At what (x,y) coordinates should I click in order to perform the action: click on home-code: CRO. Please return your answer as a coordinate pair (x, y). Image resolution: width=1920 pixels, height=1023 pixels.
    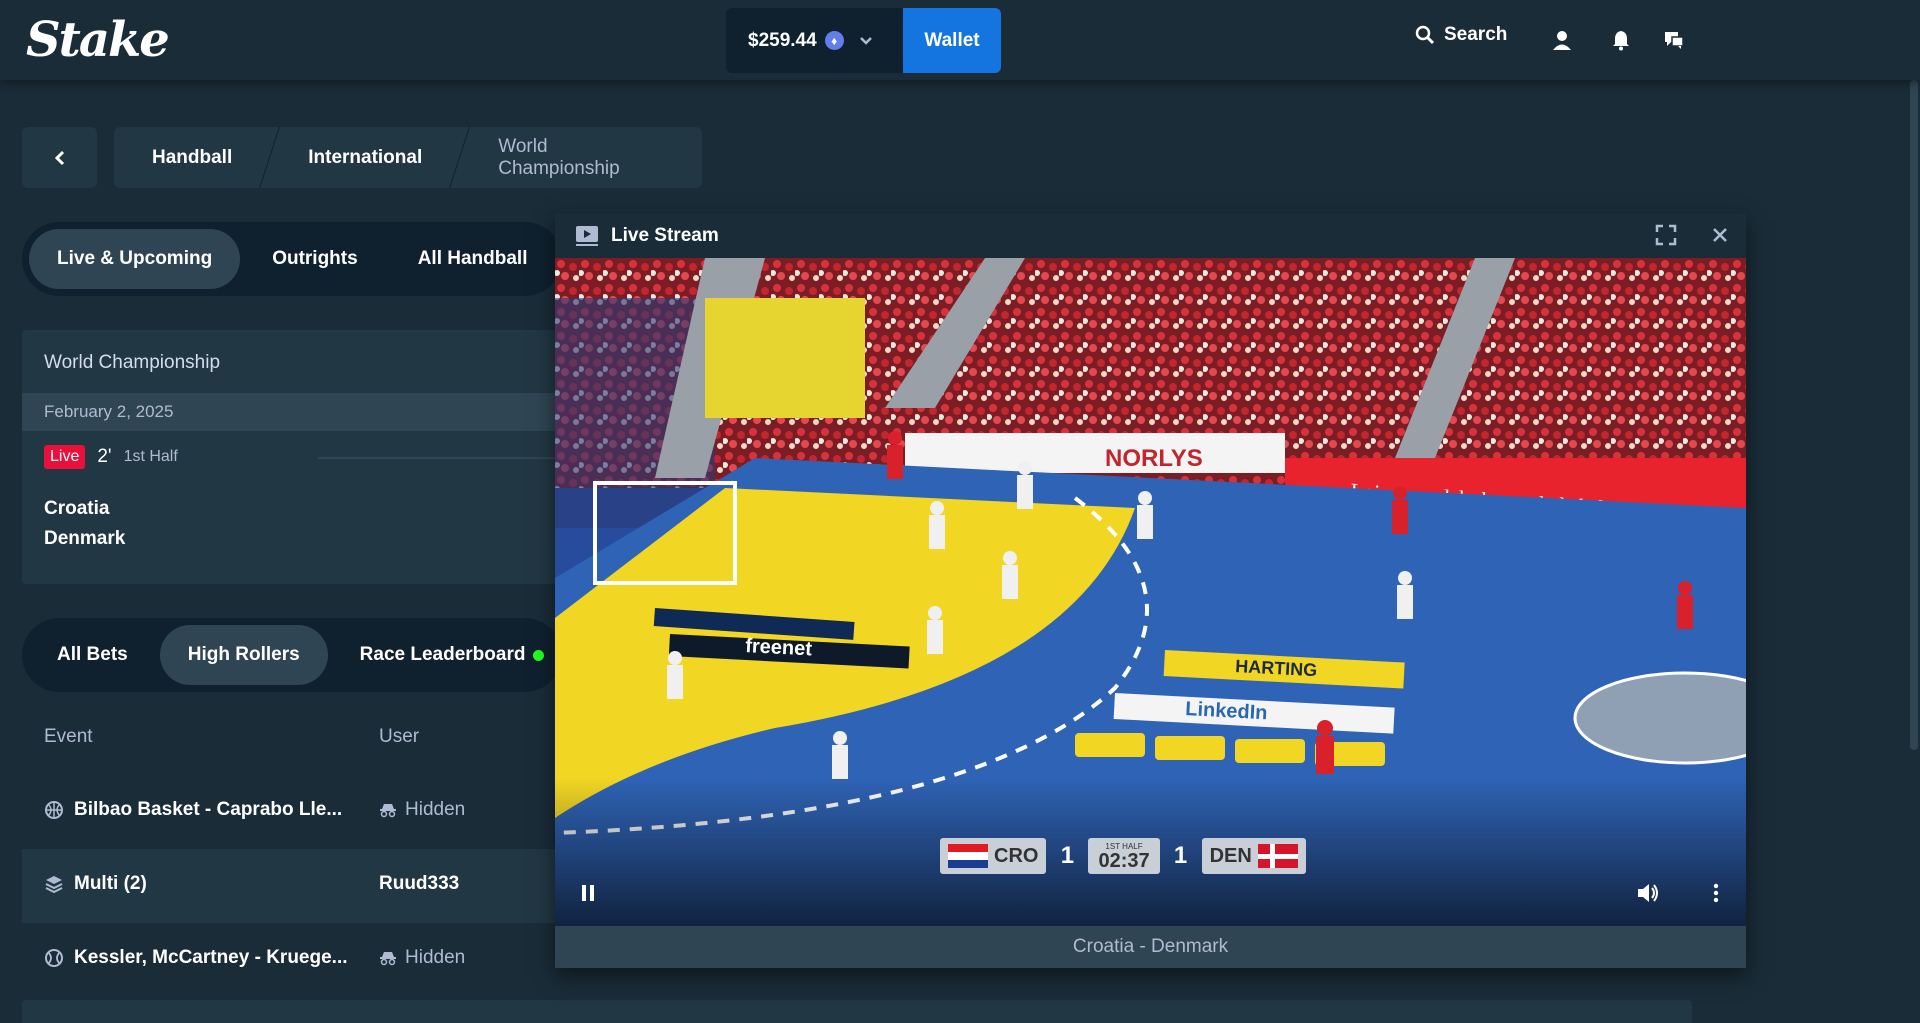
    Looking at the image, I should click on (1016, 855).